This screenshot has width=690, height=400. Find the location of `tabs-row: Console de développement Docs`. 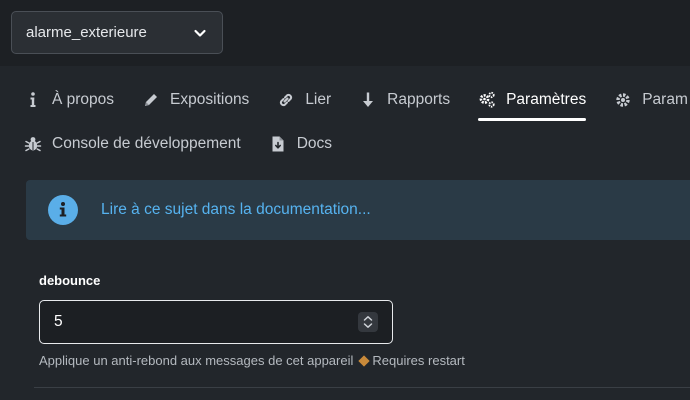

tabs-row: Console de développement Docs is located at coordinates (192, 144).